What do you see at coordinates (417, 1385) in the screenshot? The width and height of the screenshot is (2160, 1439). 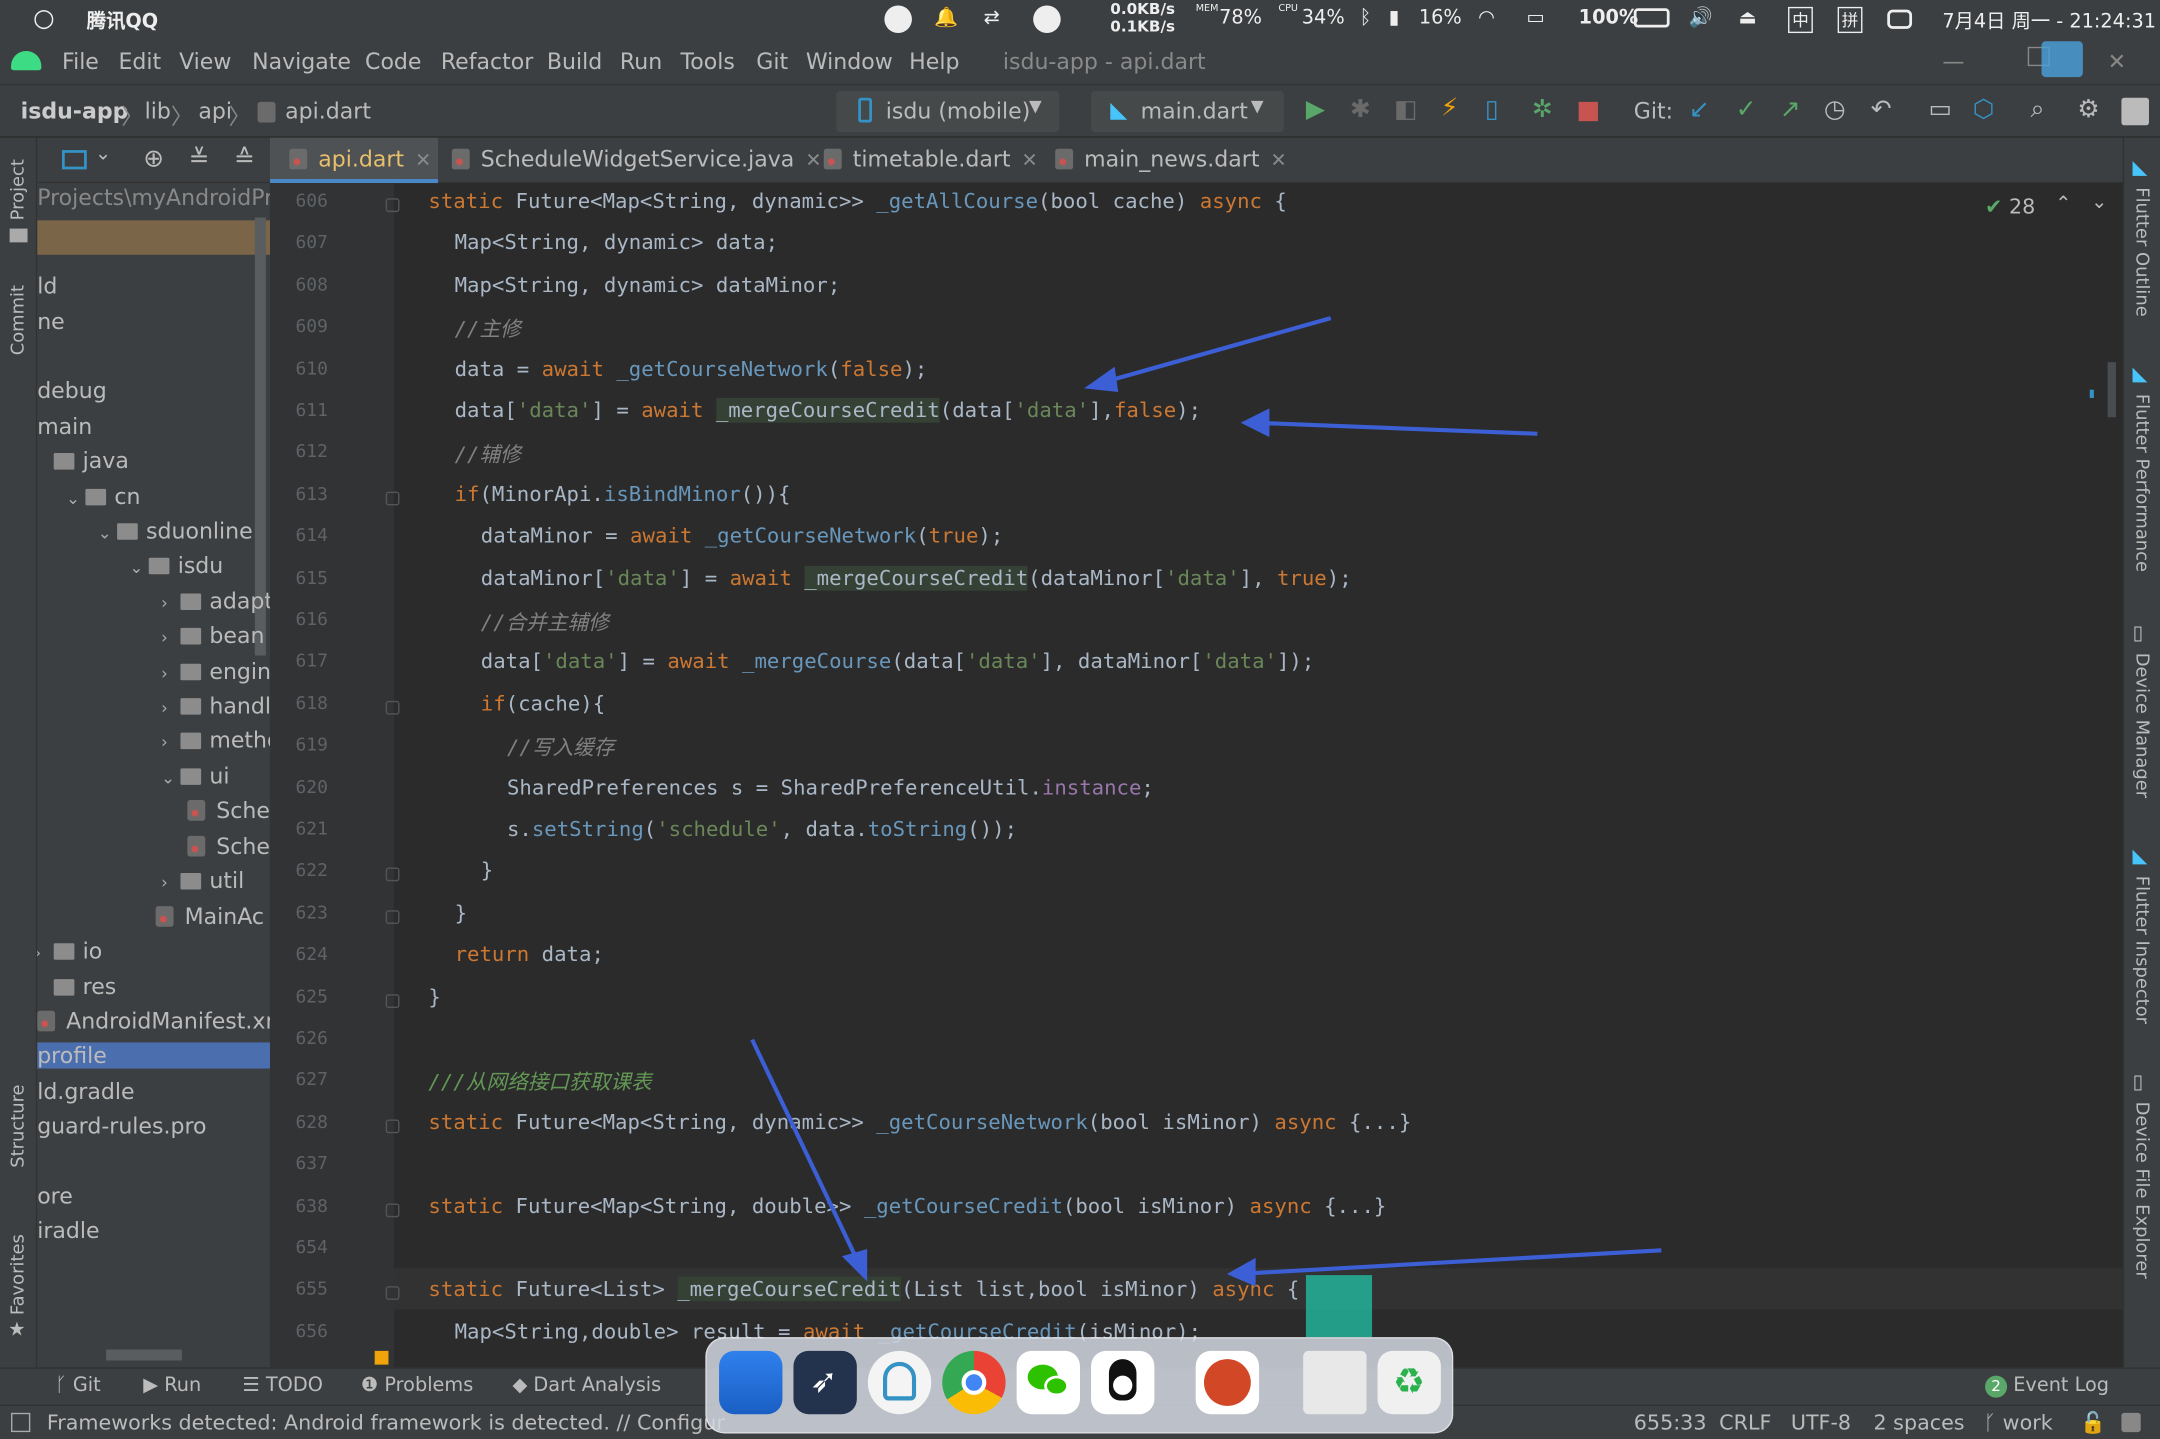 I see `problems-tool-button: ❶ Problems` at bounding box center [417, 1385].